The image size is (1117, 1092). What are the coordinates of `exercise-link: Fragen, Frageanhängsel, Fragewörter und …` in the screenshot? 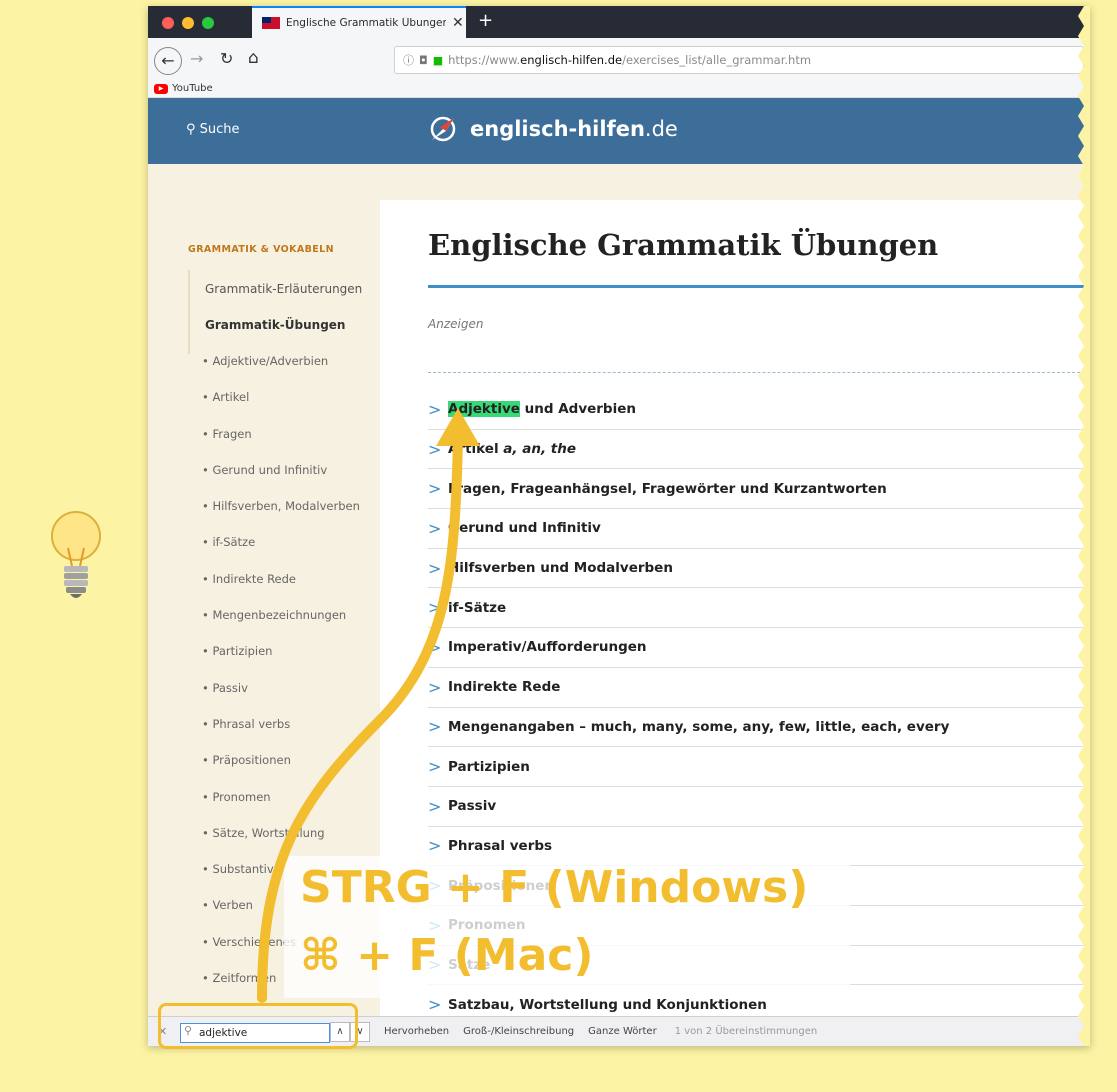 It's located at (667, 489).